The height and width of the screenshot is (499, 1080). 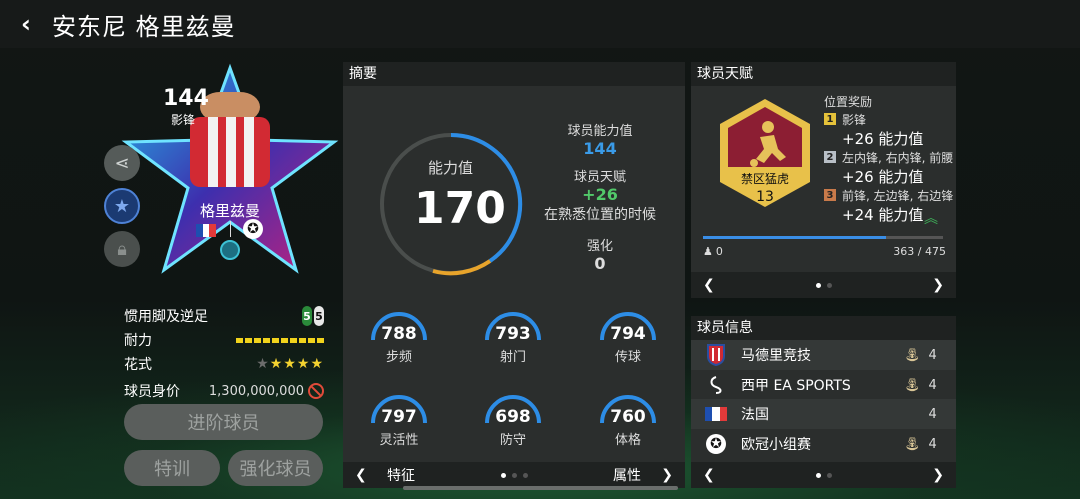 What do you see at coordinates (716, 385) in the screenshot?
I see `laliga-logo-icon` at bounding box center [716, 385].